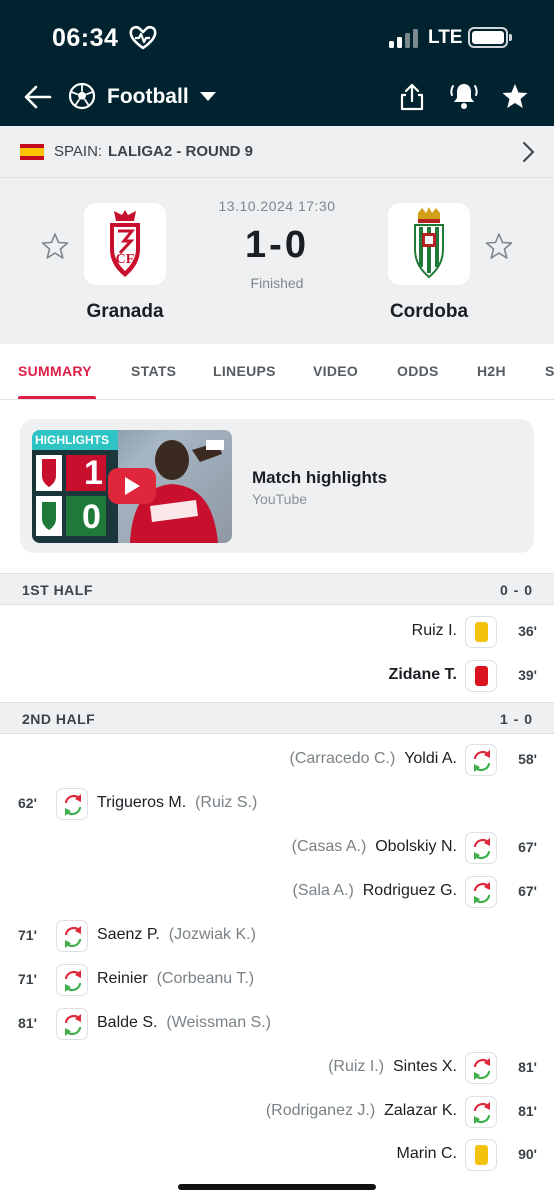 This screenshot has height=1200, width=554. Describe the element at coordinates (277, 760) in the screenshot. I see `timeline-event: 58' (Carracedo C.) Yoldi A.` at that location.